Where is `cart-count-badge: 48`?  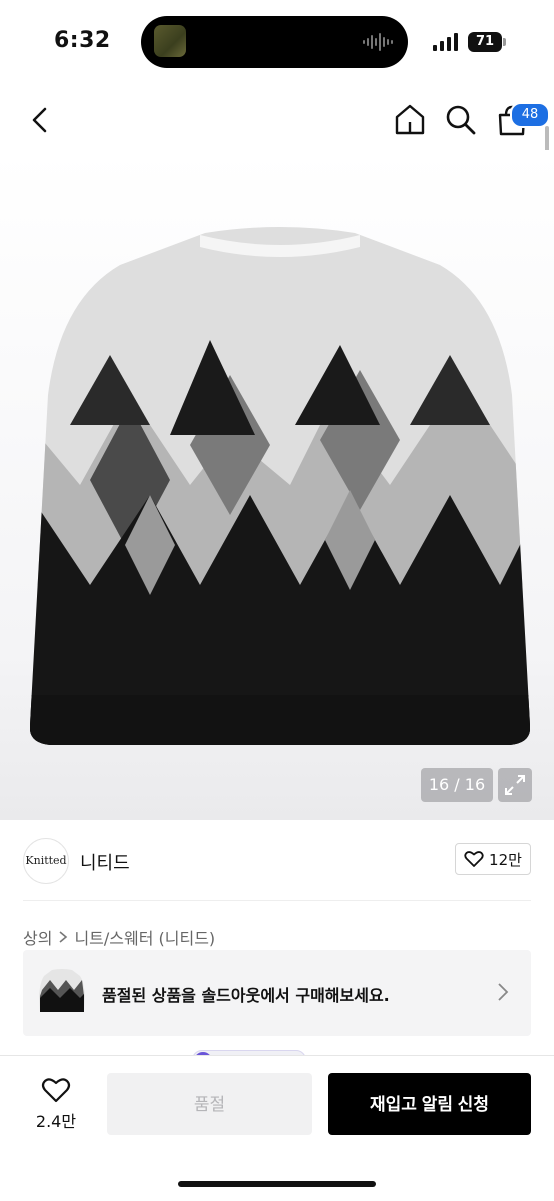
cart-count-badge: 48 is located at coordinates (530, 115).